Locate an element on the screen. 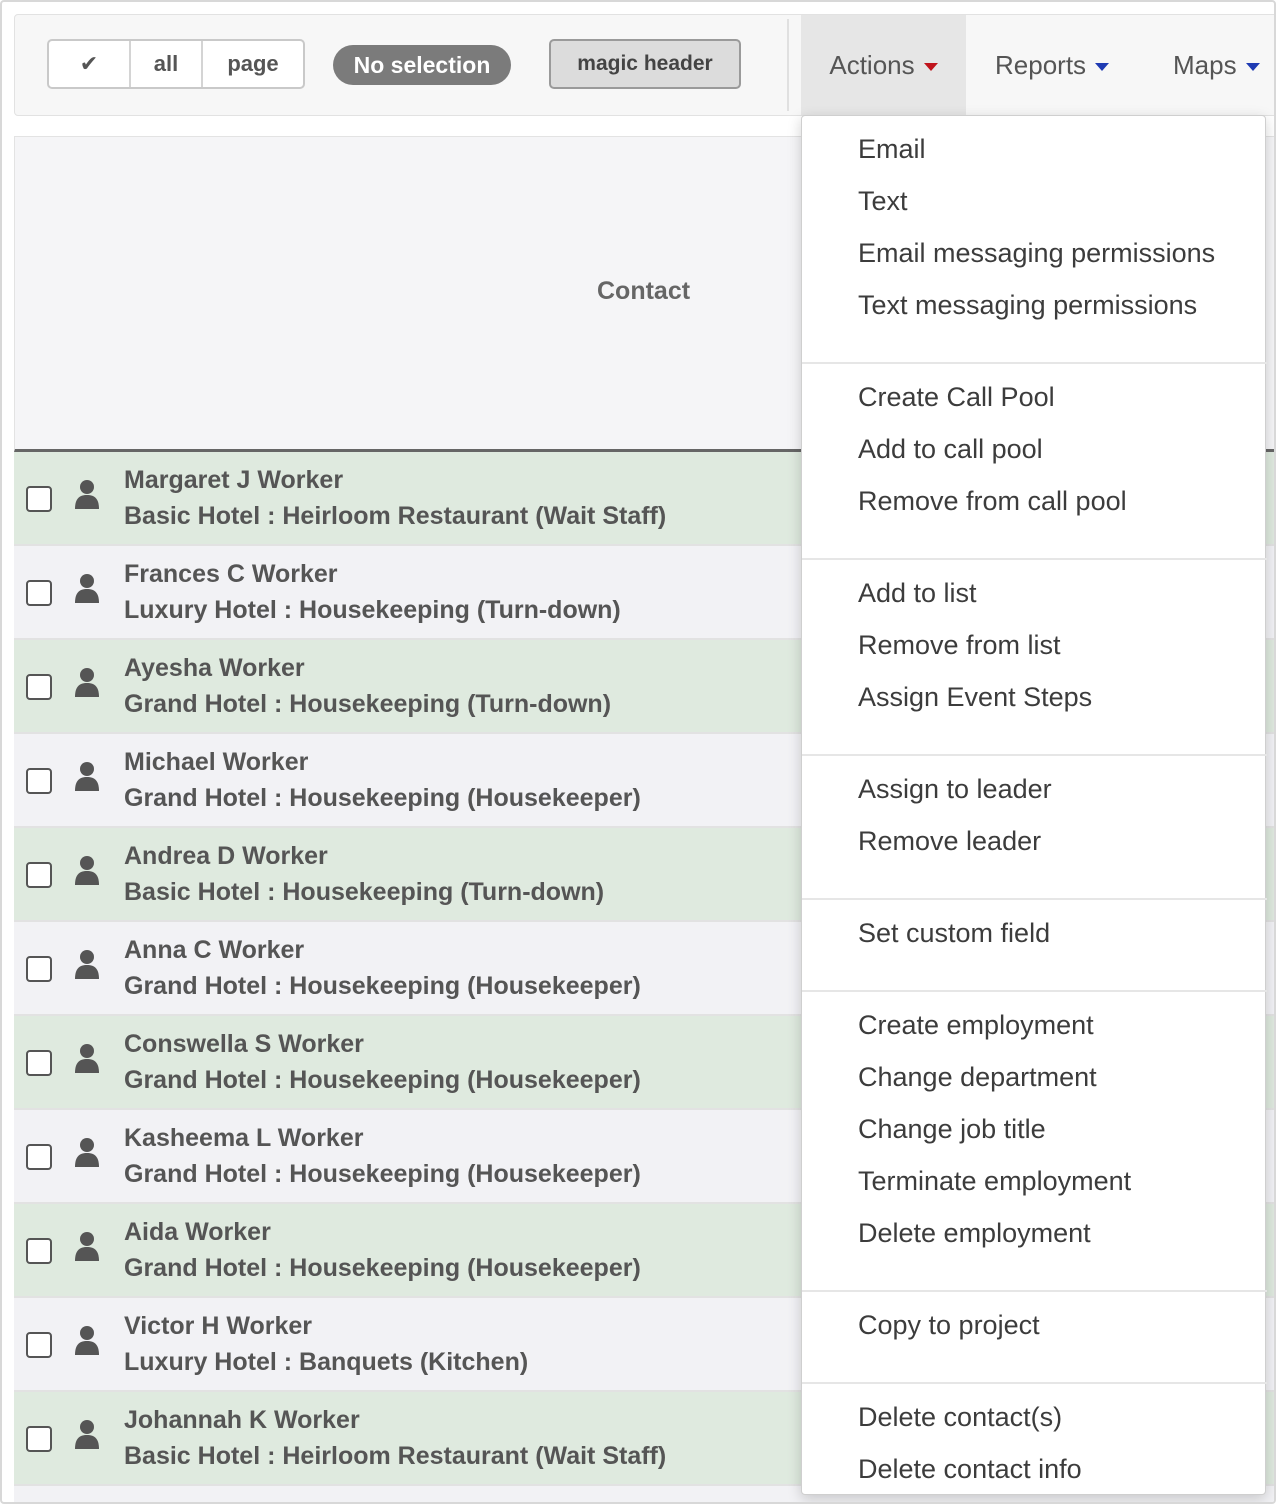  menu-item-text-messaging-permissions: Text messaging permissions is located at coordinates (1027, 305).